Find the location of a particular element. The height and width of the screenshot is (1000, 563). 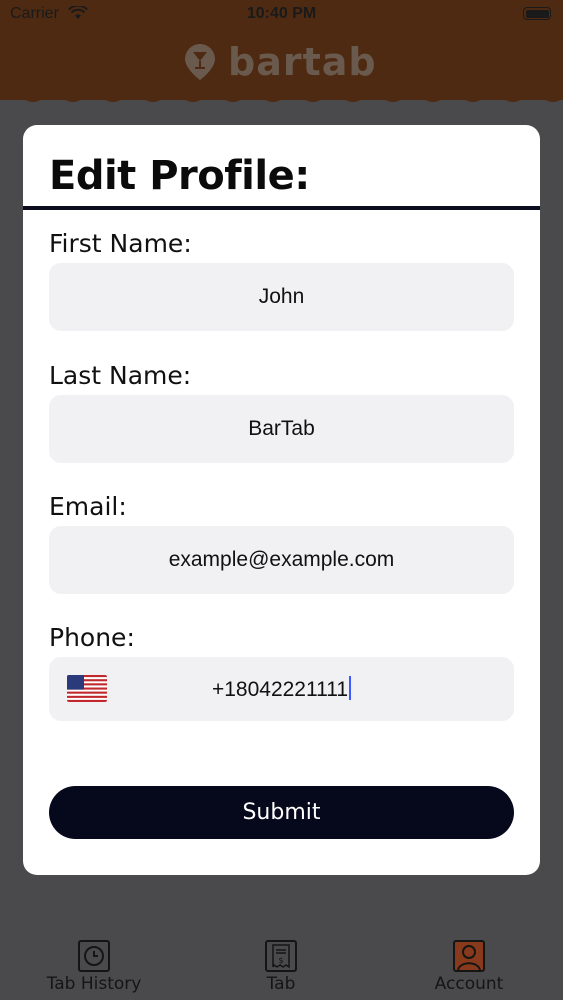

phone-field: +18042221111 is located at coordinates (281, 689).